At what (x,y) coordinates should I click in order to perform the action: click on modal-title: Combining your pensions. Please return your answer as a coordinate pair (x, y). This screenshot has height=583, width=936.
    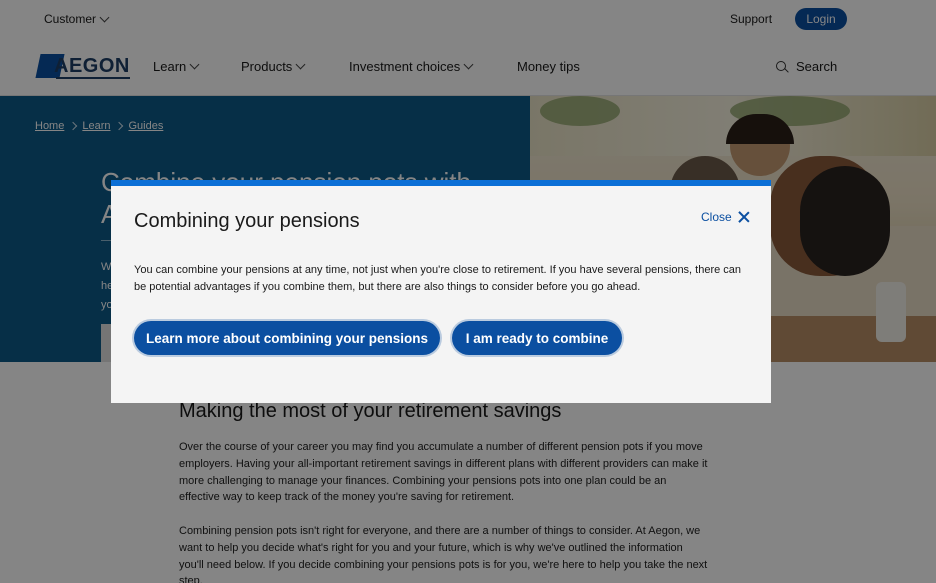
    Looking at the image, I should click on (247, 221).